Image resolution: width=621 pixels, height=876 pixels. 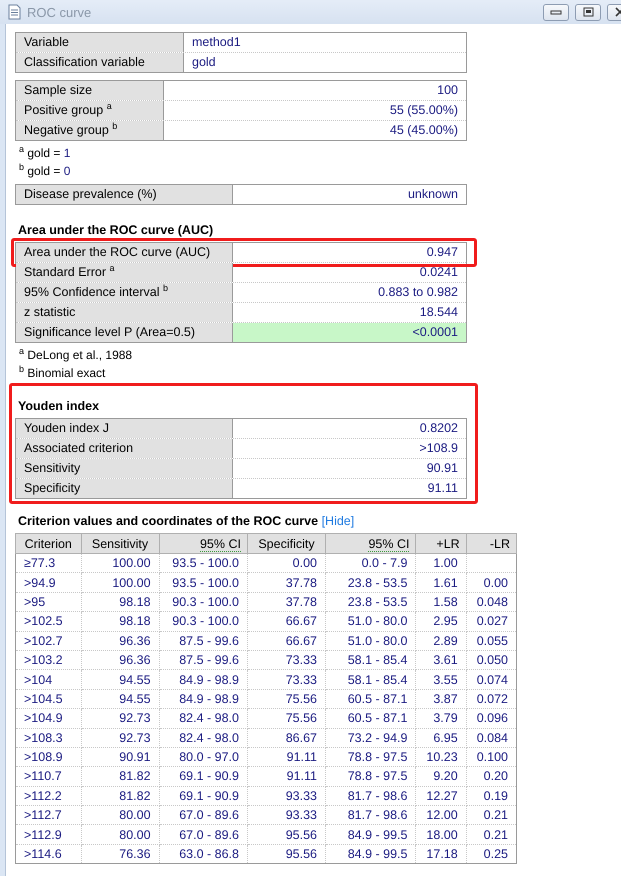 I want to click on table-cell: 12.27, so click(x=441, y=796).